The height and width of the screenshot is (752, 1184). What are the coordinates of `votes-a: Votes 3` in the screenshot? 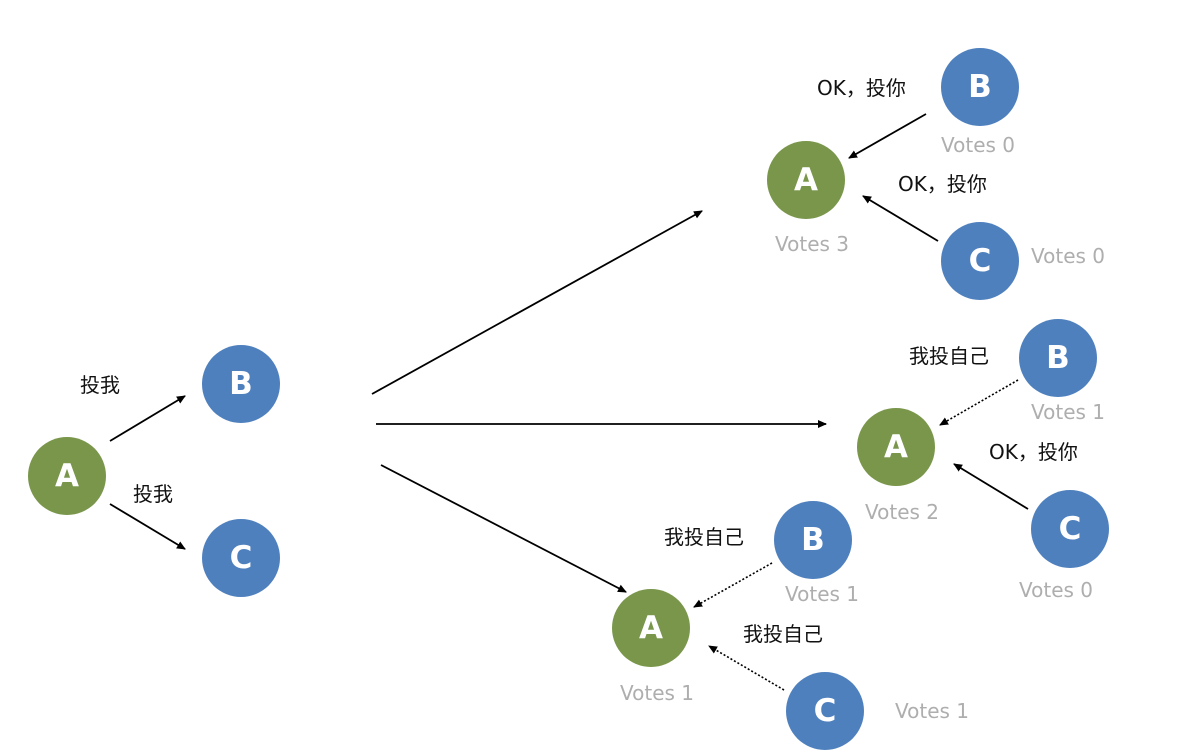 It's located at (812, 244).